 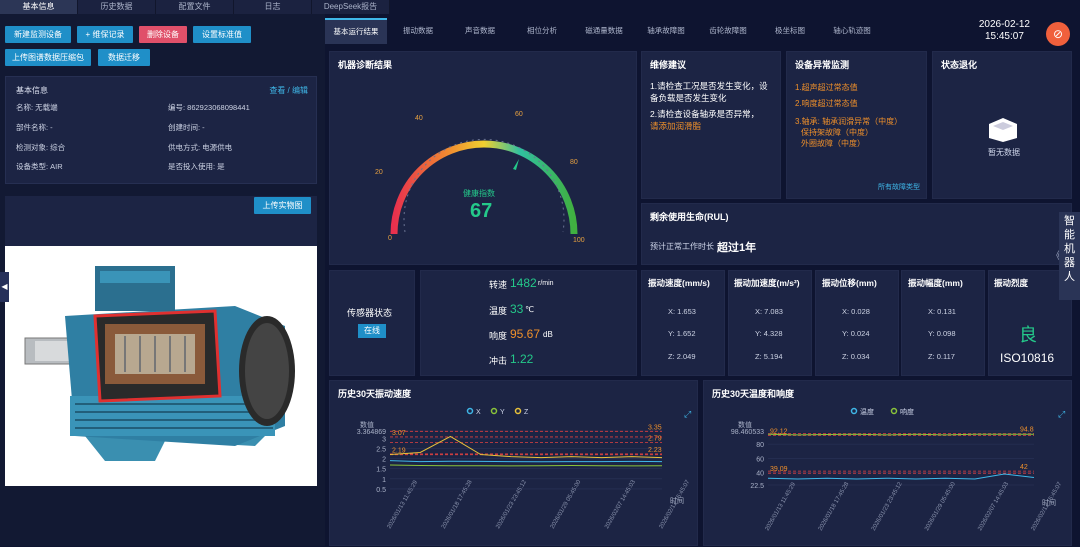 What do you see at coordinates (682, 311) in the screenshot?
I see `vib-velocity-x: X: 1.653` at bounding box center [682, 311].